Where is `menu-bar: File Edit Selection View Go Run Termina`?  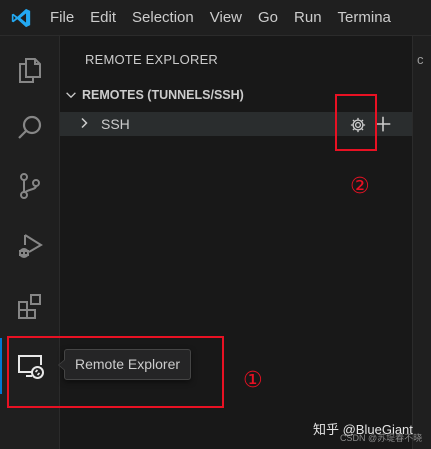 menu-bar: File Edit Selection View Go Run Termina is located at coordinates (220, 18).